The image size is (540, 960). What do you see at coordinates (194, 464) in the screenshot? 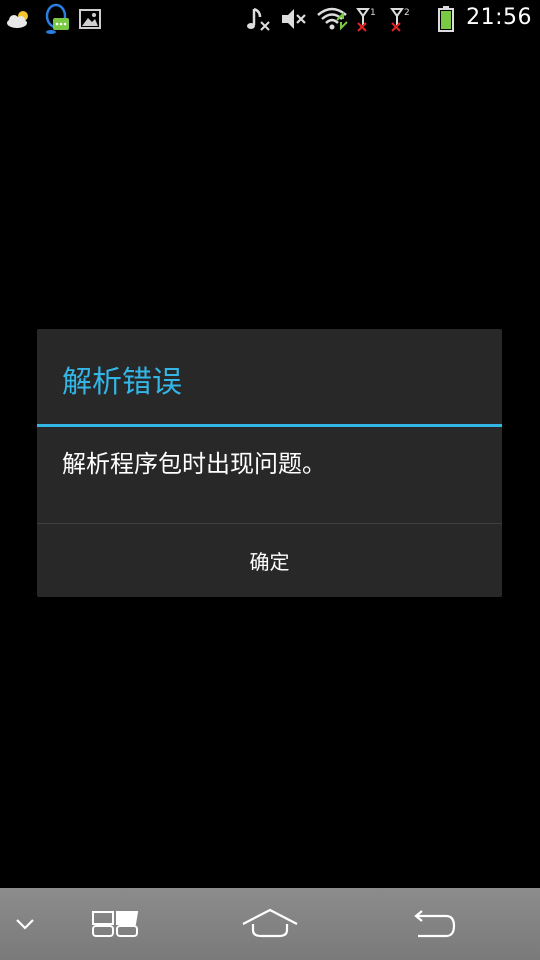
I see `dialog-message: 解析程序包时出现问题。` at bounding box center [194, 464].